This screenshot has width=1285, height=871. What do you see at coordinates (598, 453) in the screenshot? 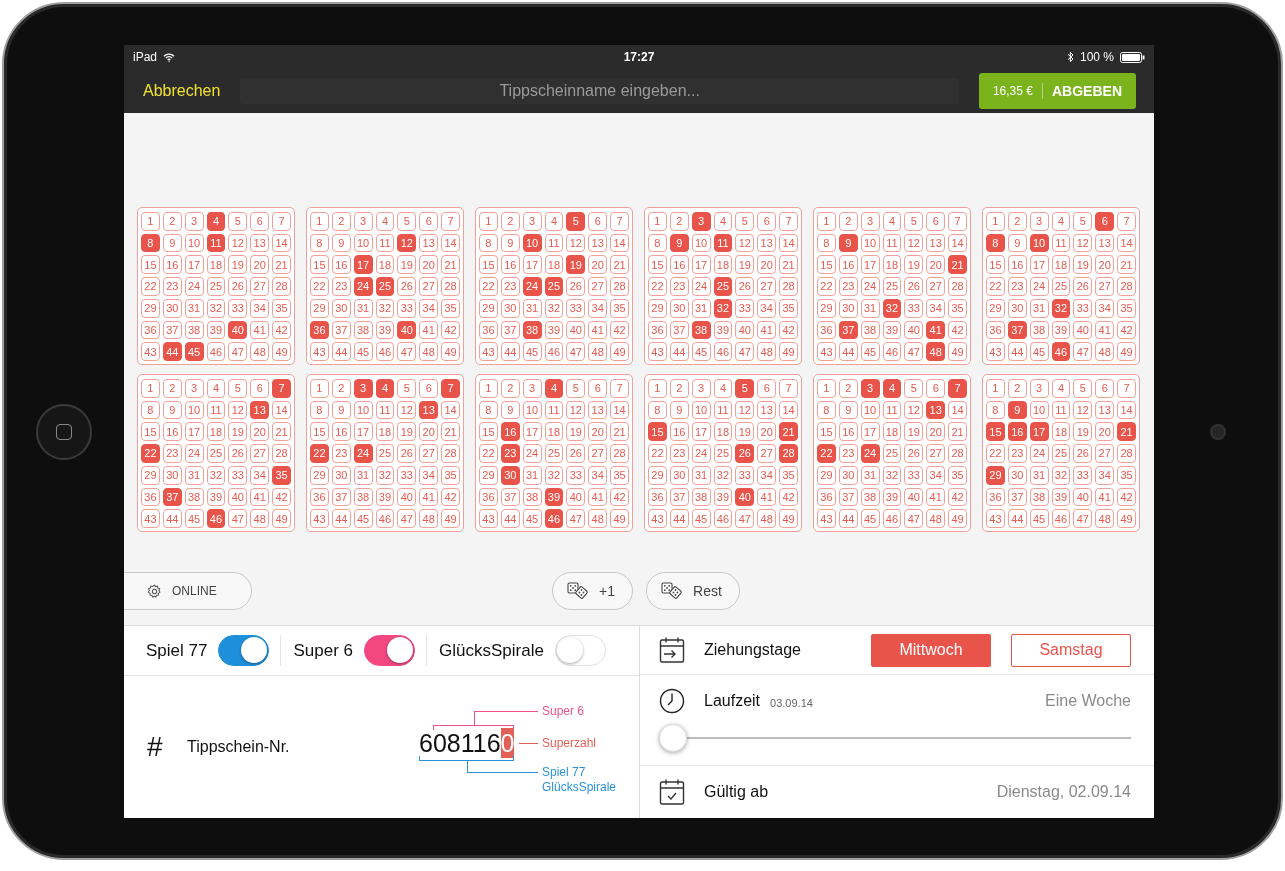
I see `number-cell: 27` at bounding box center [598, 453].